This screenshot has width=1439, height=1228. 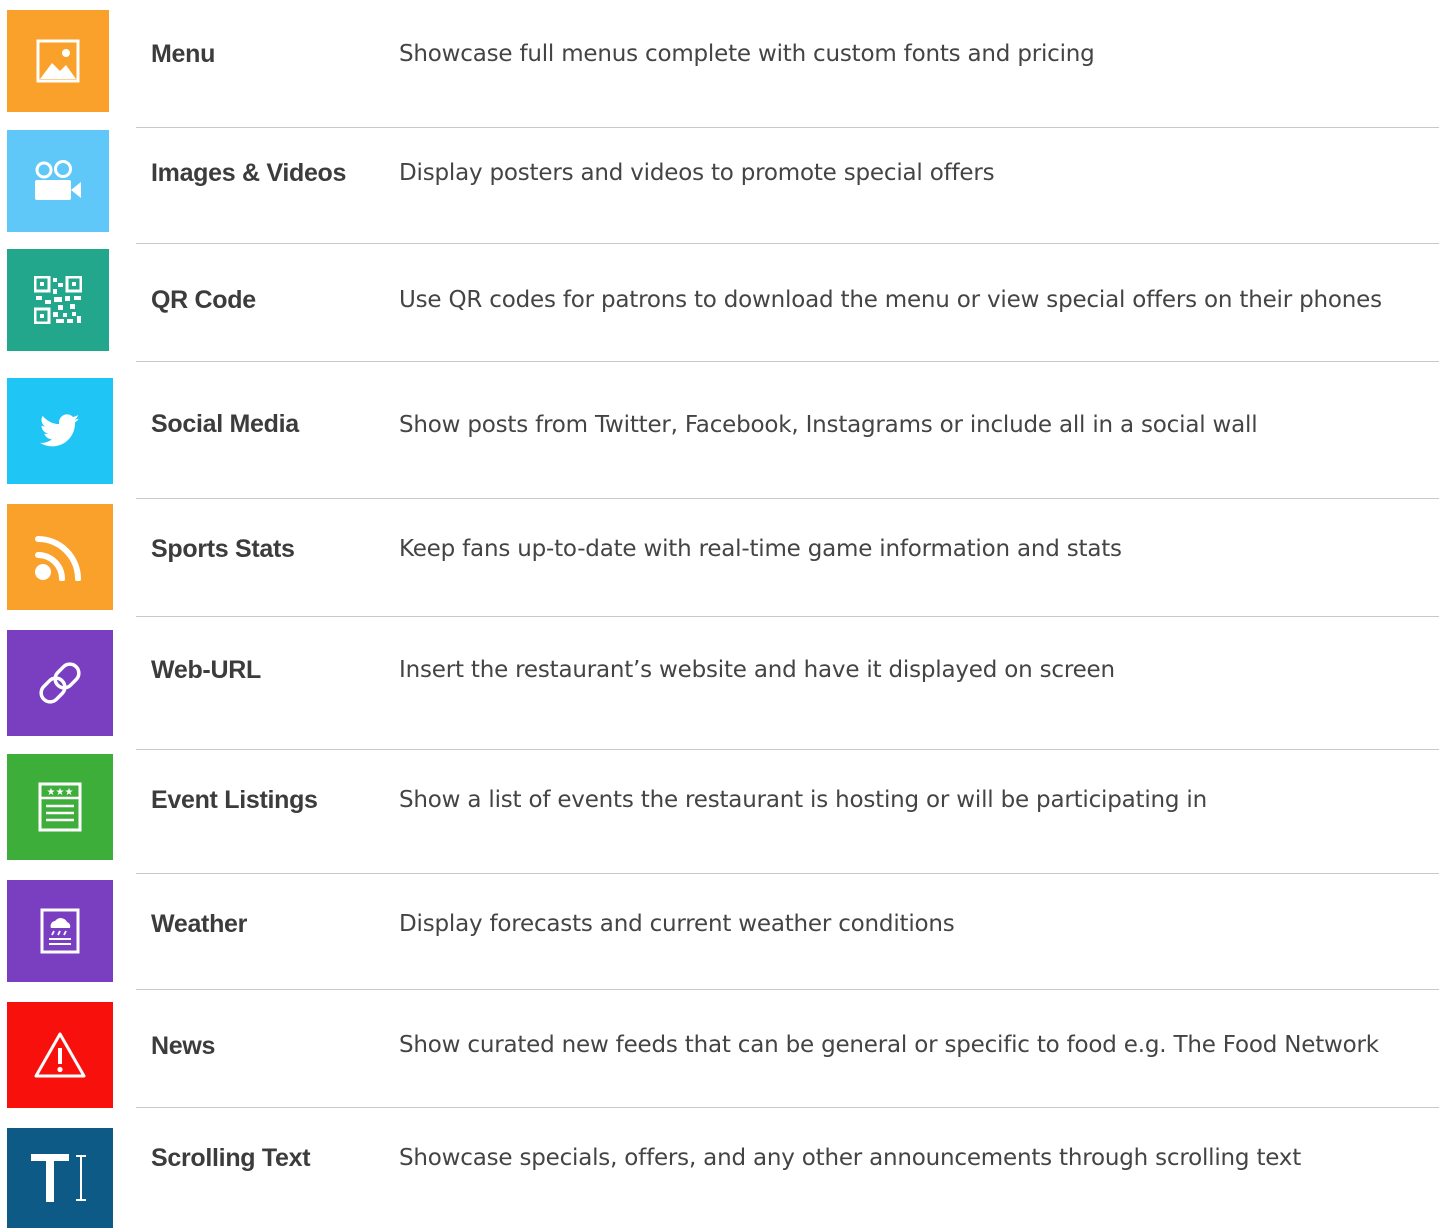 What do you see at coordinates (203, 300) in the screenshot?
I see `feature-title-qr-code: QR Code` at bounding box center [203, 300].